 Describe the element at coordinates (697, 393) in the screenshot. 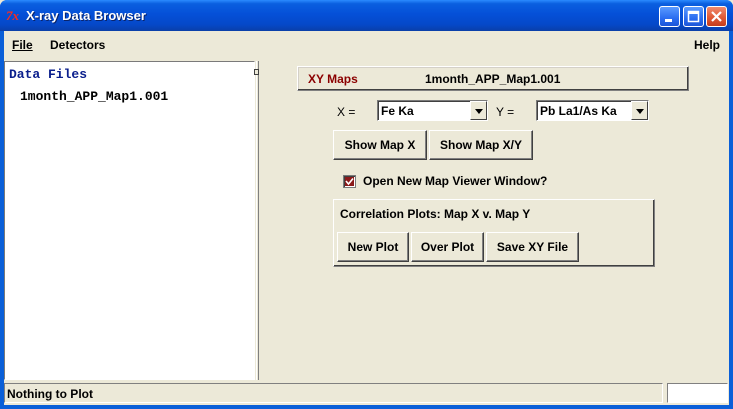

I see `status-indicator` at that location.